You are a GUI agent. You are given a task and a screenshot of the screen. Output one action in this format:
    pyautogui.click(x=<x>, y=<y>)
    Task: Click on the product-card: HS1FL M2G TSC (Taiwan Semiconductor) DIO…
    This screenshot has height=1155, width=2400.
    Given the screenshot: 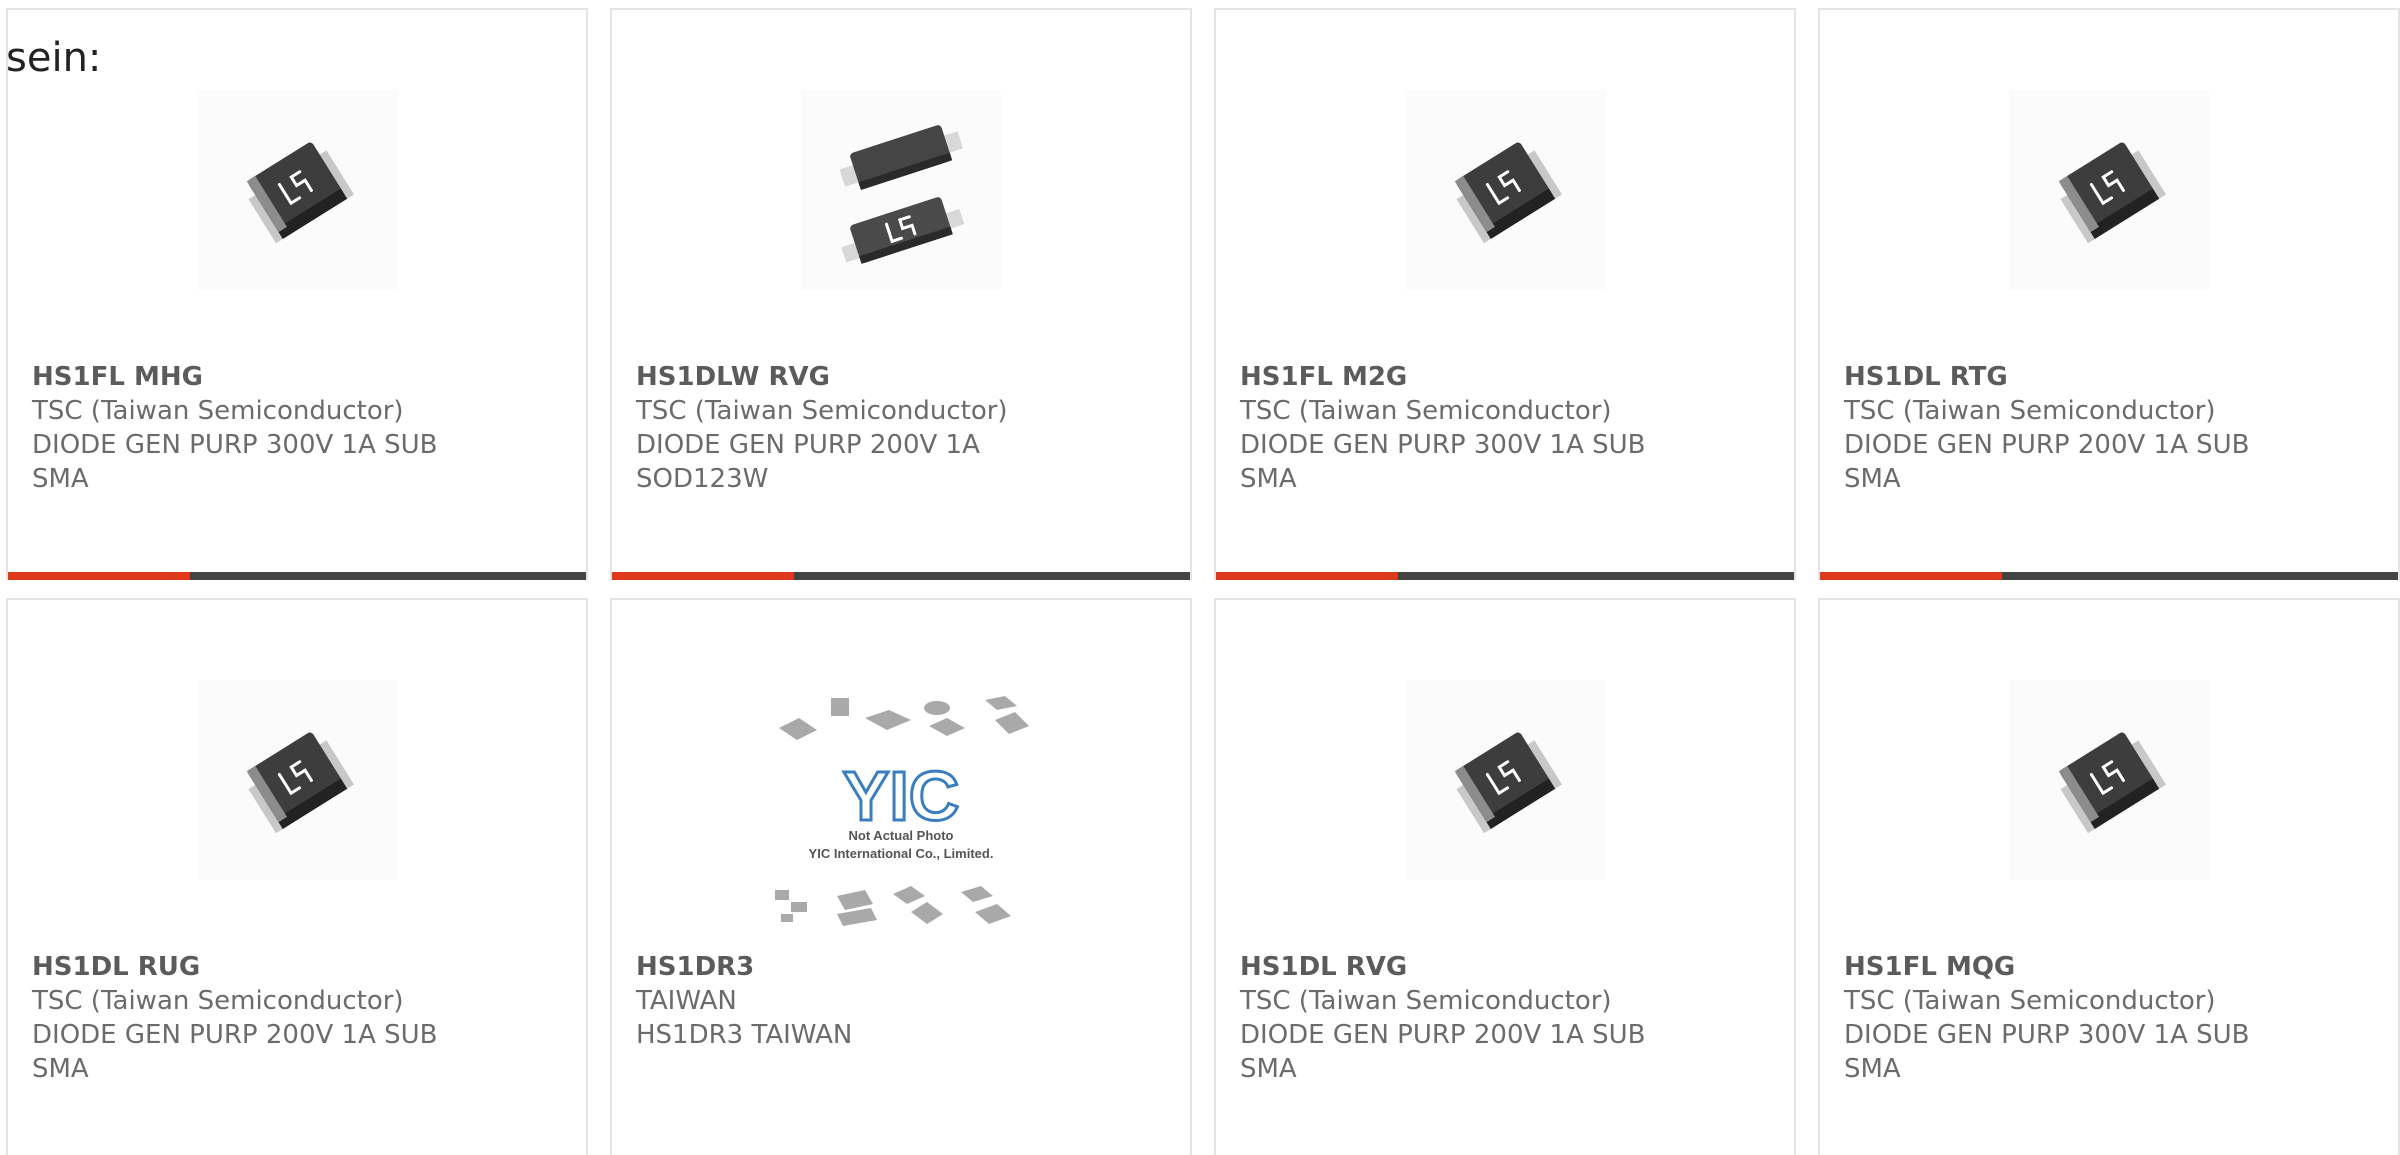 What is the action you would take?
    pyautogui.click(x=1505, y=294)
    